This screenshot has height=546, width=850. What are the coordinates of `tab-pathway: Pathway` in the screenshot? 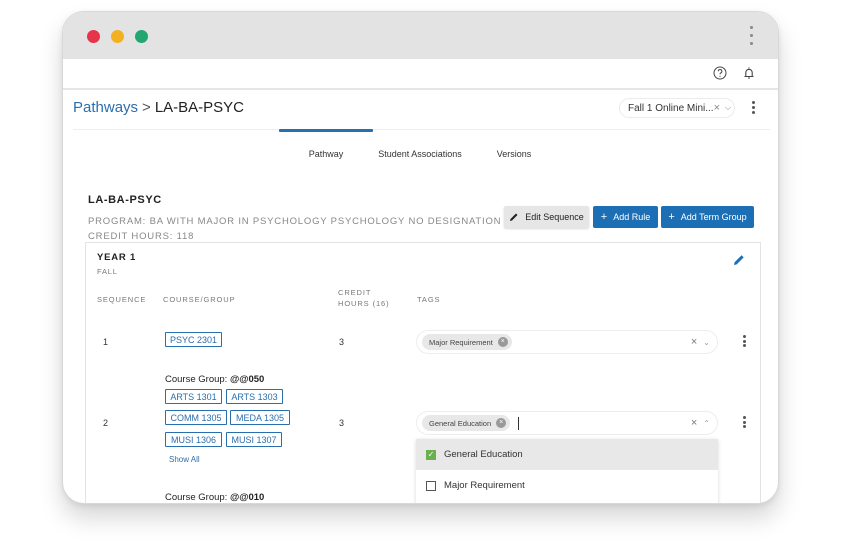 It's located at (326, 144).